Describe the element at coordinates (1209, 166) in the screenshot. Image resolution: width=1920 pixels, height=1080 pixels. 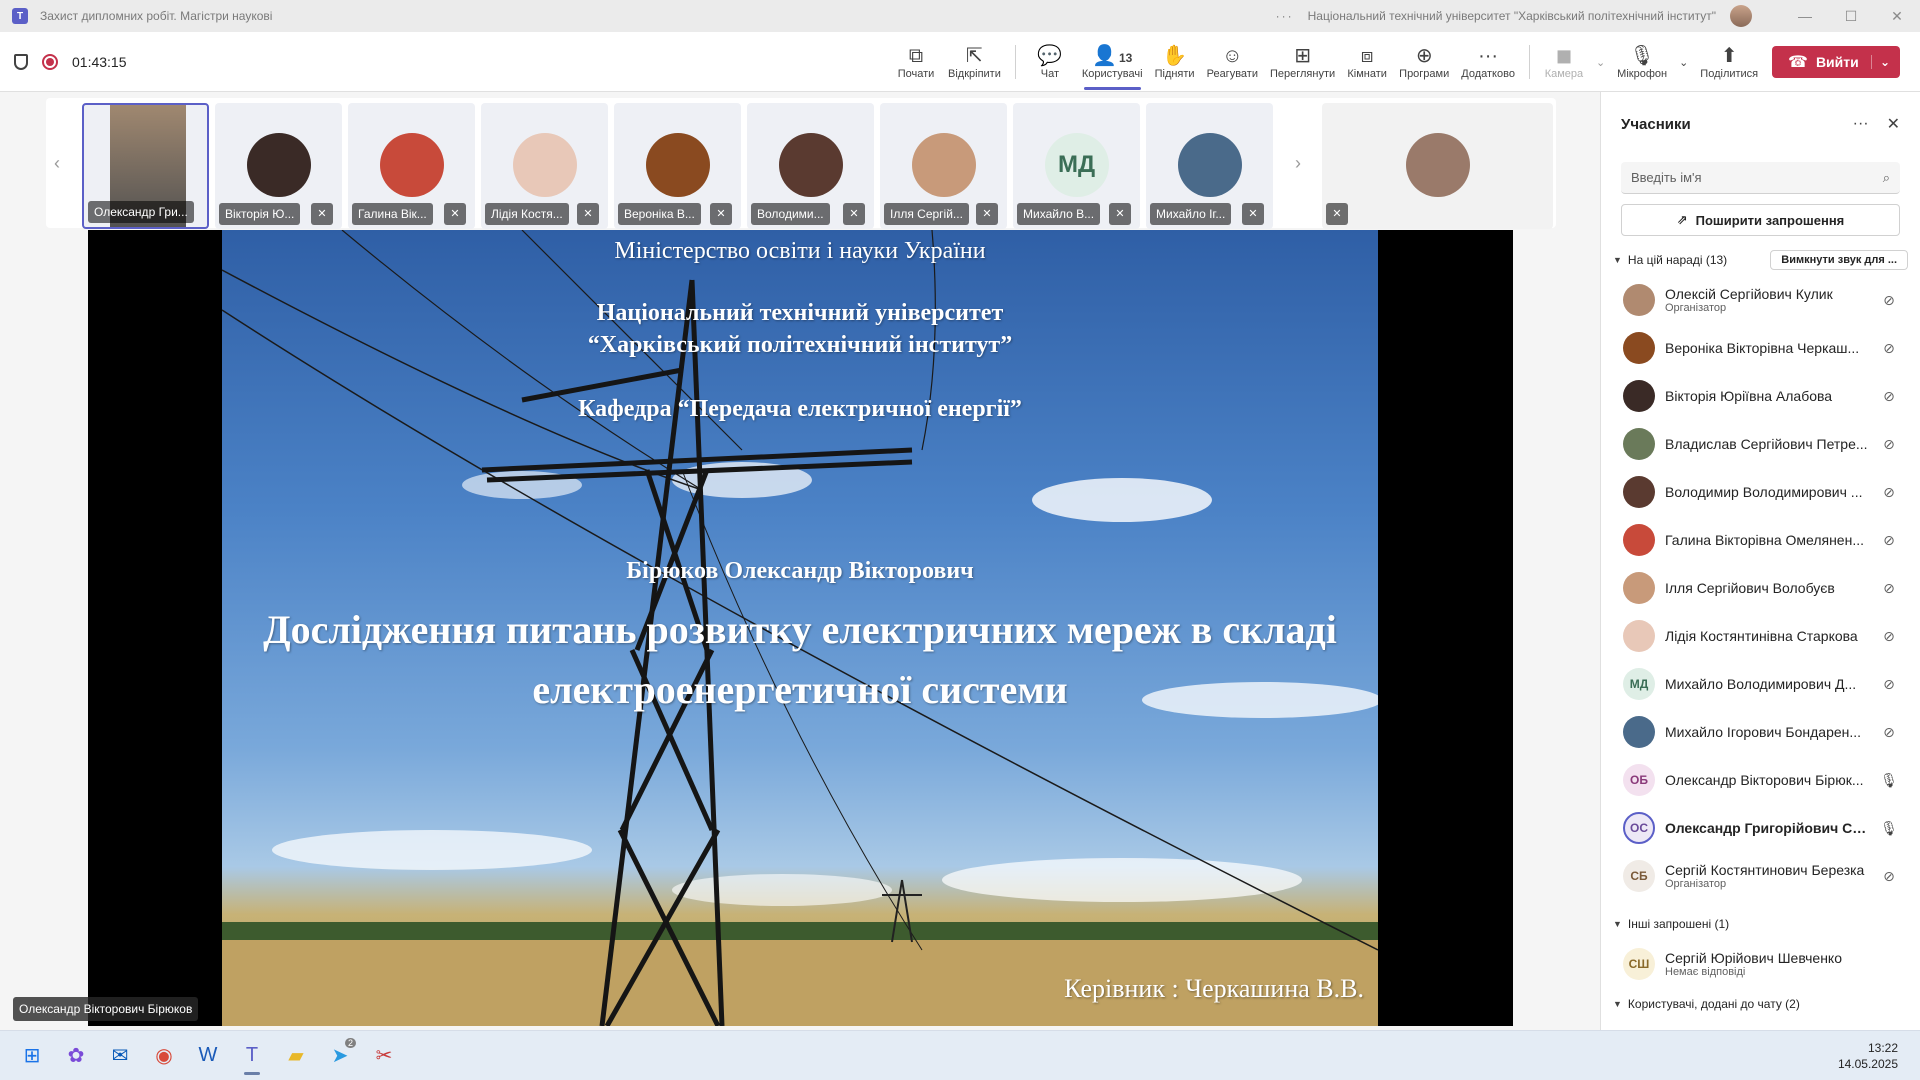
I see `participant-tile: Михайло Іг... ✕` at that location.